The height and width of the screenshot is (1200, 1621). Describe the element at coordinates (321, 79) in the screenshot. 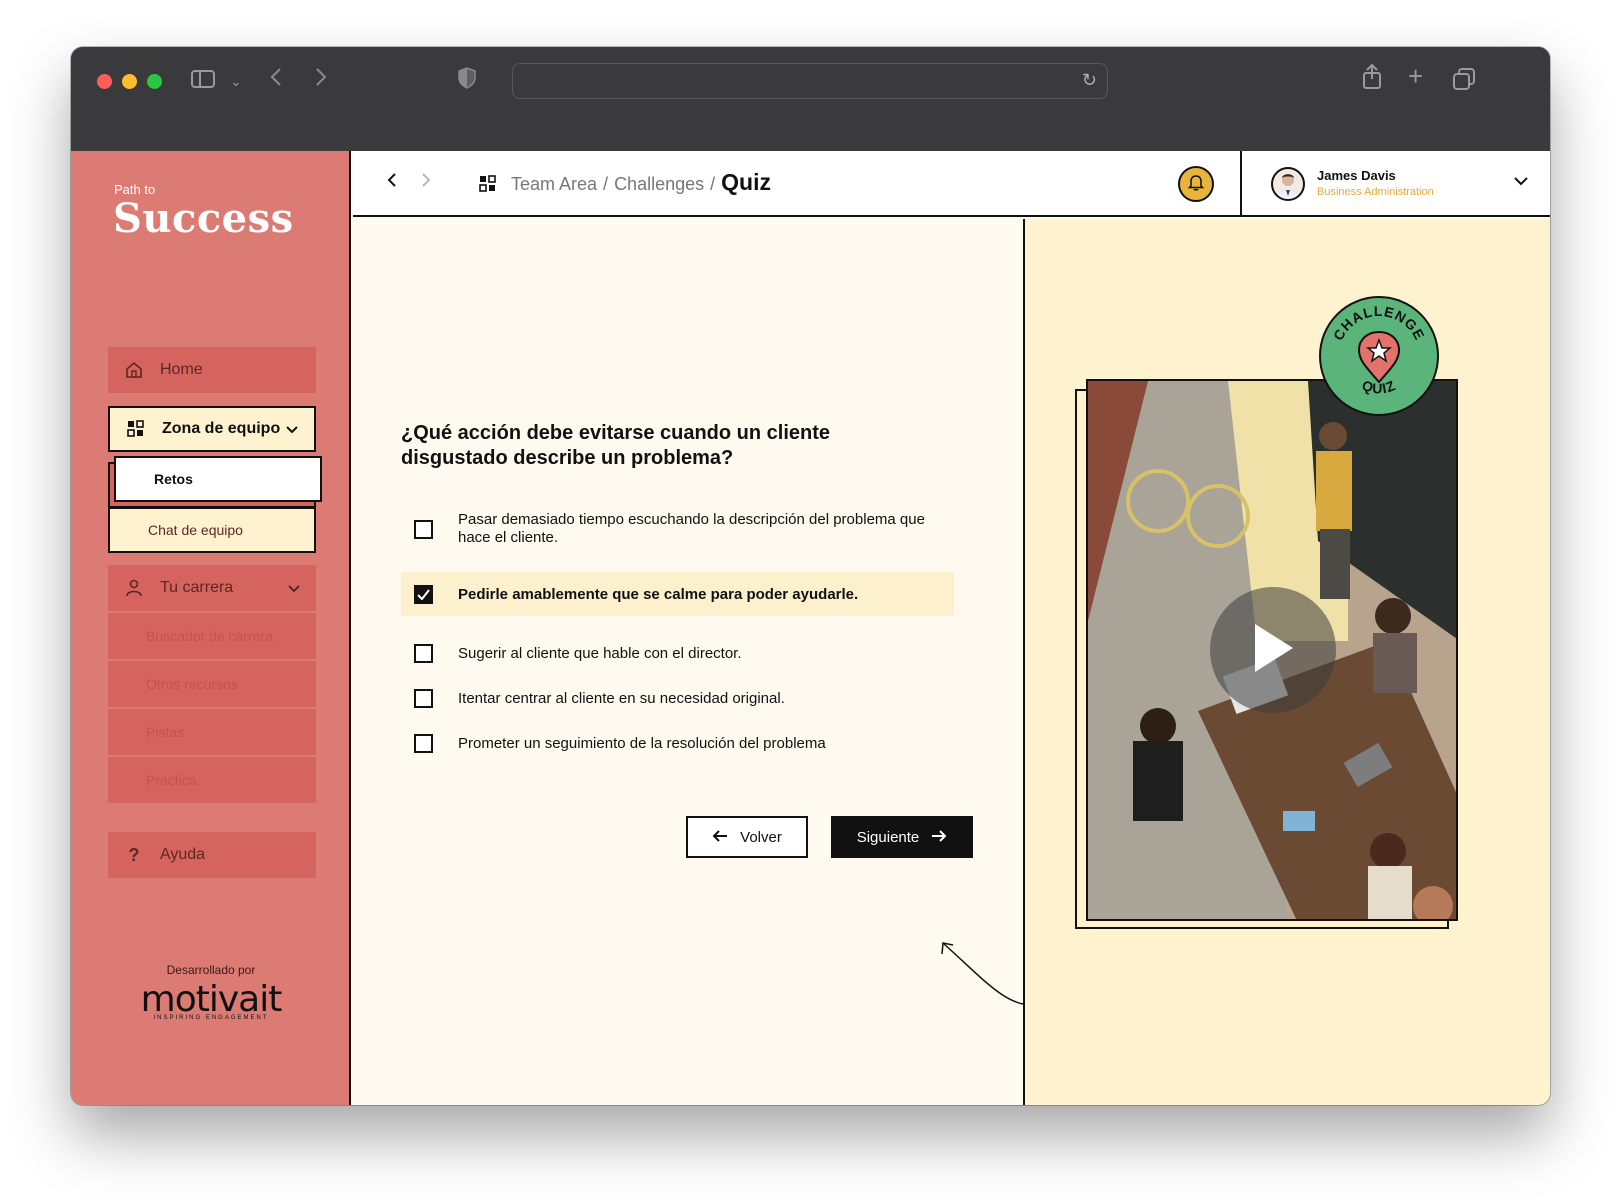

I see `browser-forward-icon` at that location.